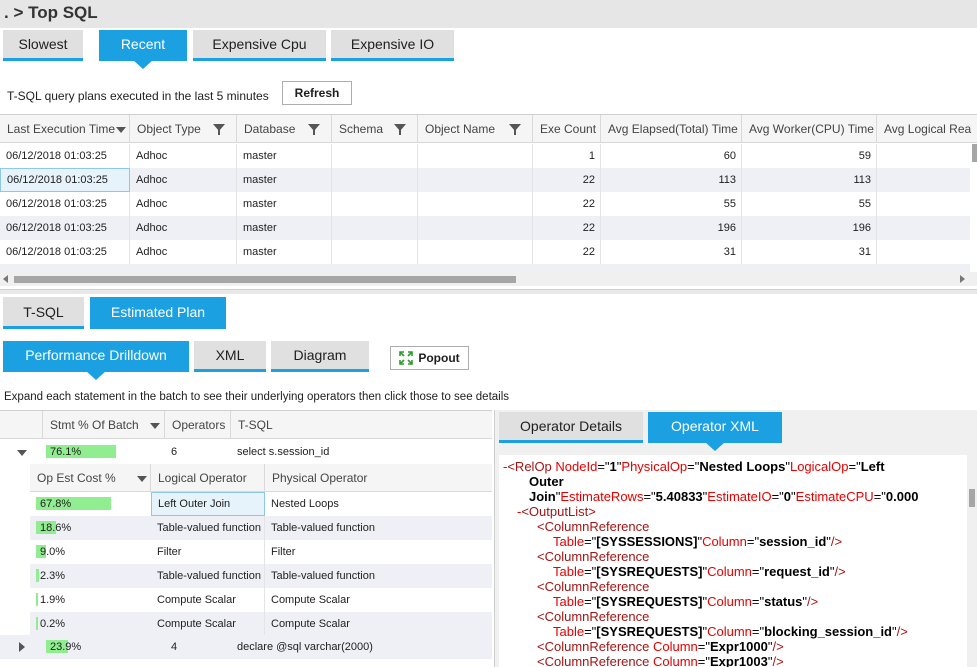 The image size is (977, 667). What do you see at coordinates (208, 576) in the screenshot?
I see `op-logical: Table-valued function` at bounding box center [208, 576].